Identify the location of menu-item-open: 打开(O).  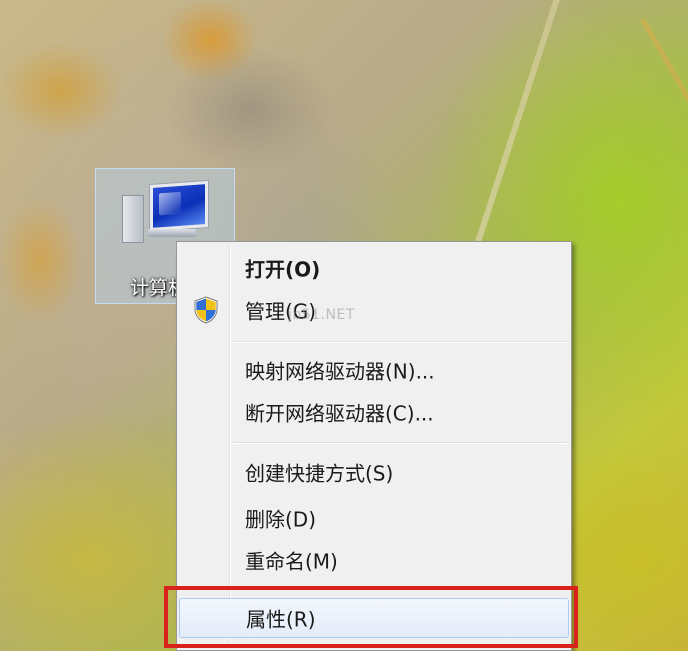
(374, 268).